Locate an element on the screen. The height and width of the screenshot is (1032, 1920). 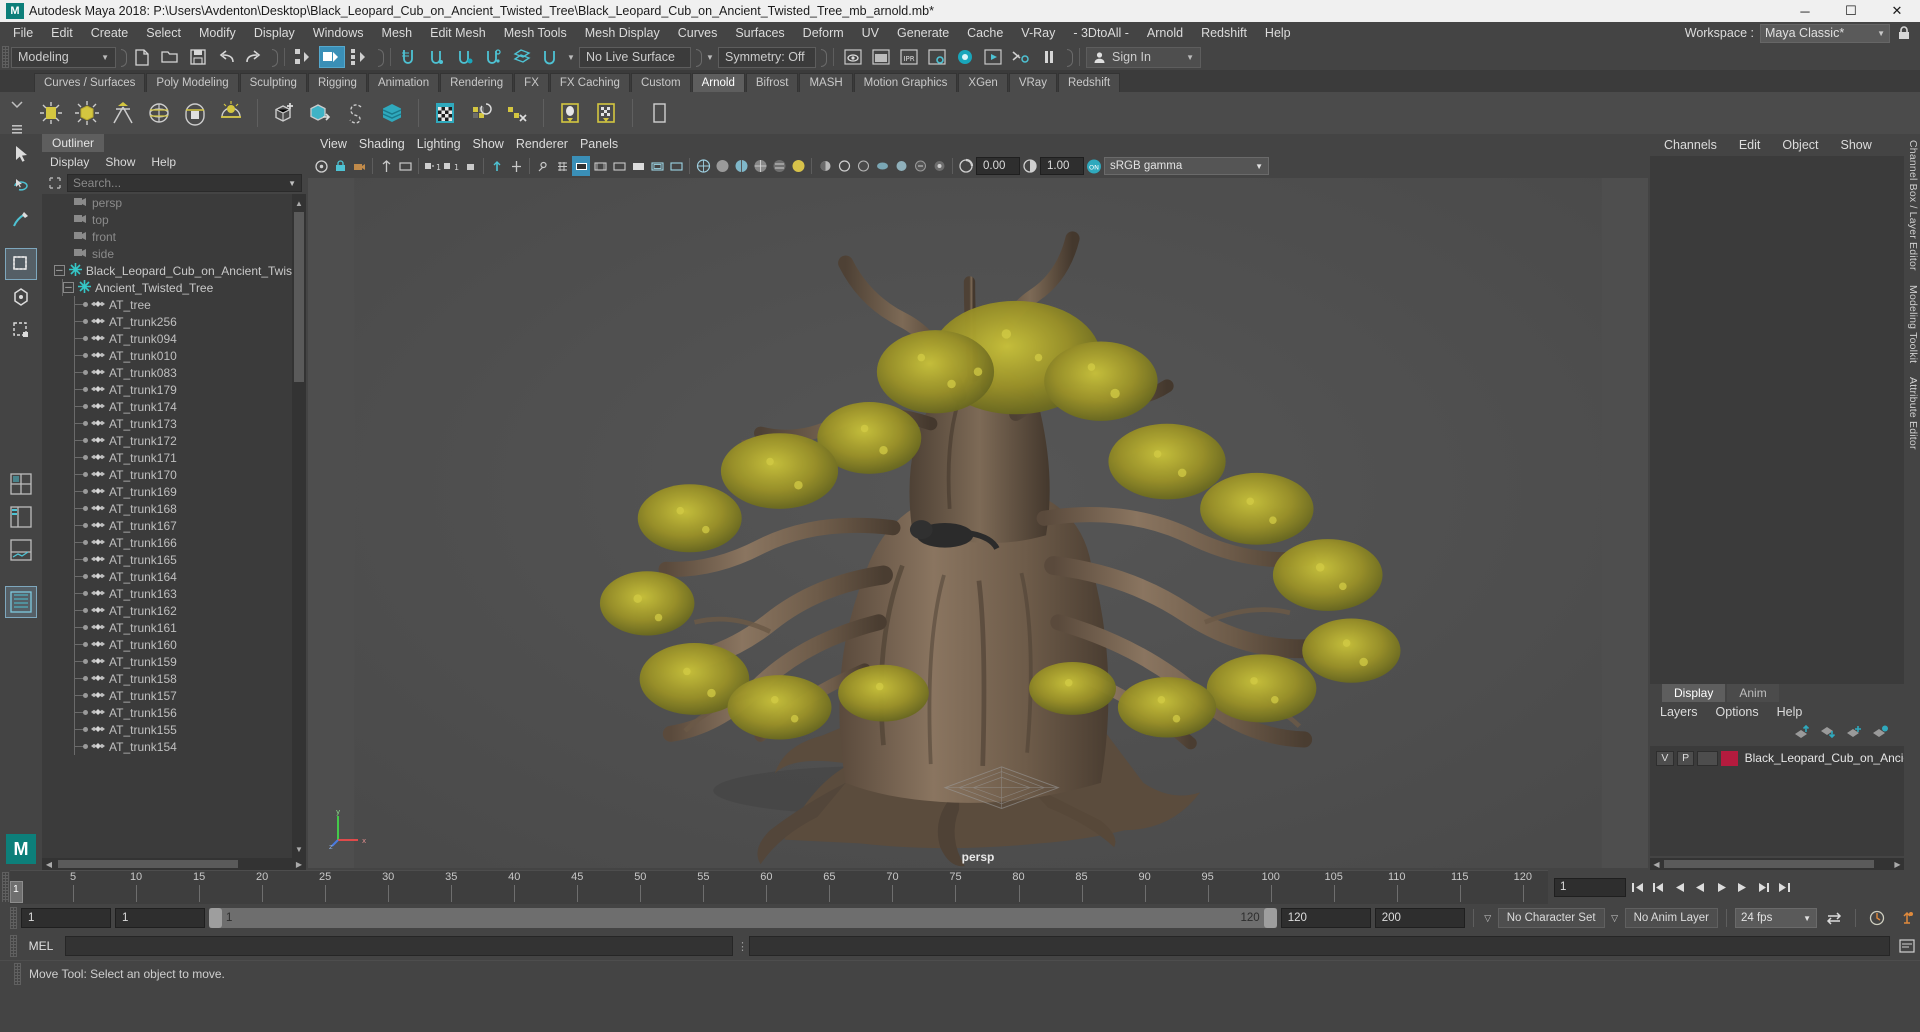
outliner-item-at_trunk168: AT_trunk168 is located at coordinates (167, 508).